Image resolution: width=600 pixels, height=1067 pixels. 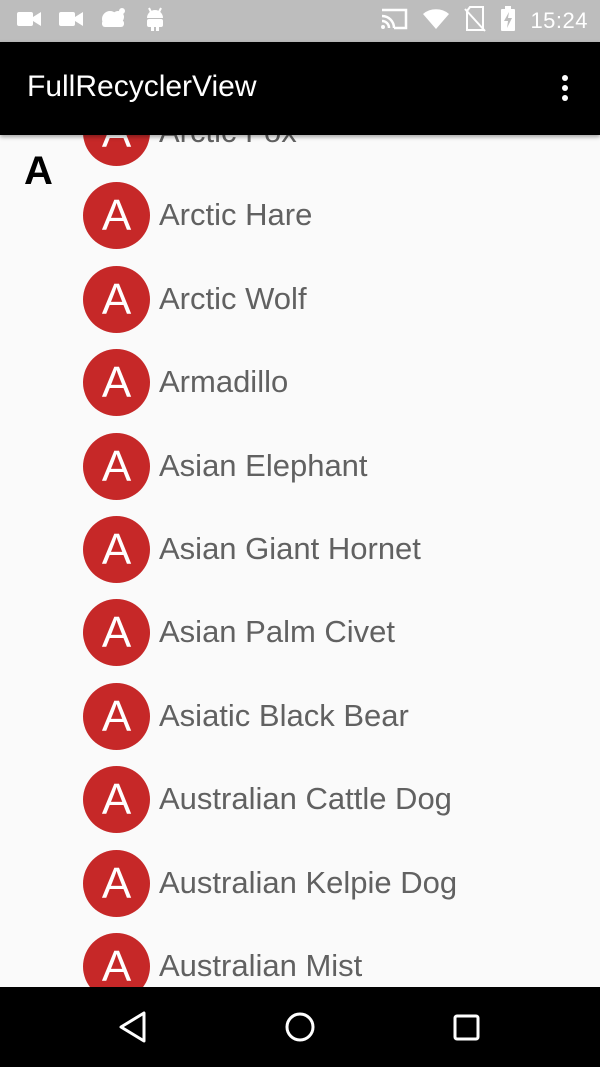 I want to click on home-icon, so click(x=300, y=1027).